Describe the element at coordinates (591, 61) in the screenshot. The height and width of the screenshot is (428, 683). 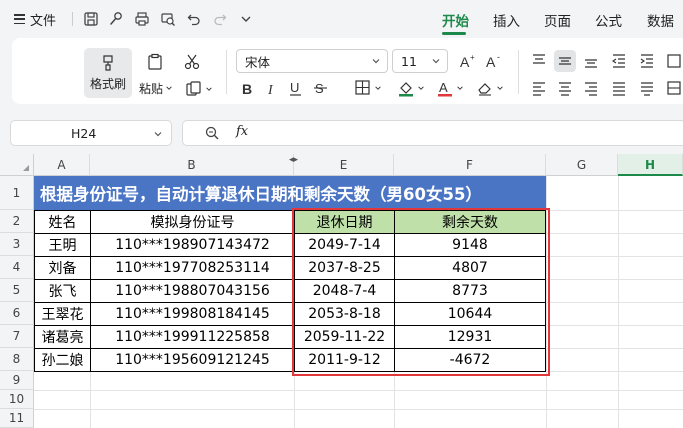
I see `align-bottom-icon` at that location.